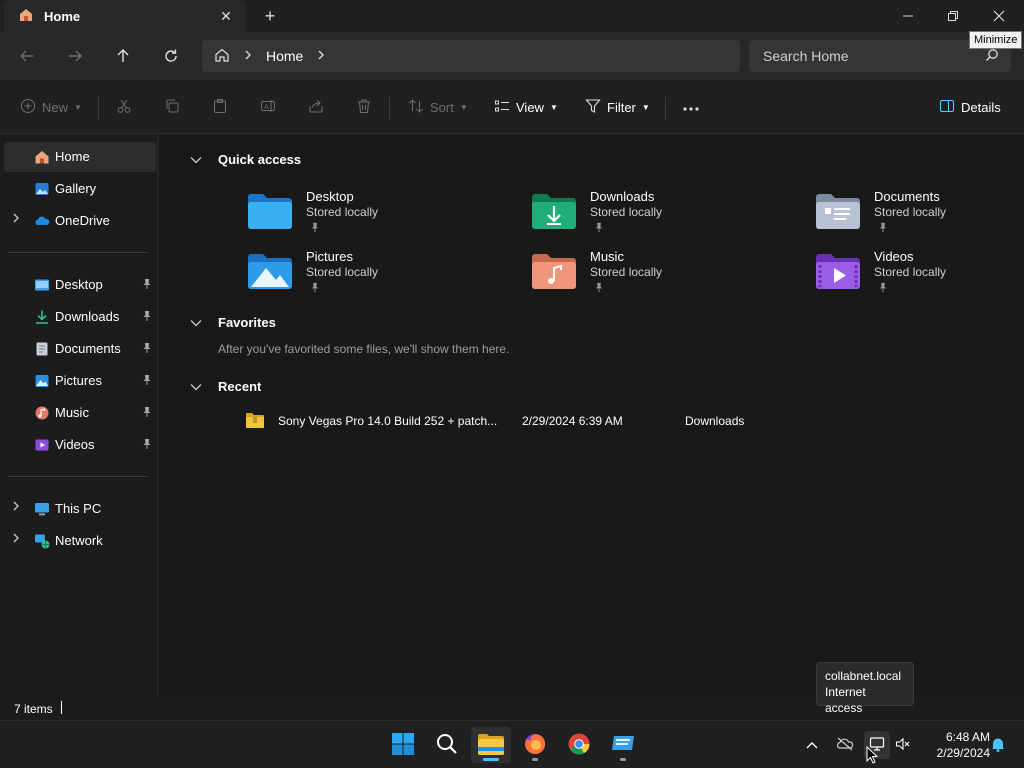 Image resolution: width=1024 pixels, height=768 pixels. I want to click on sidebar-item-gallery: Gallery, so click(80, 189).